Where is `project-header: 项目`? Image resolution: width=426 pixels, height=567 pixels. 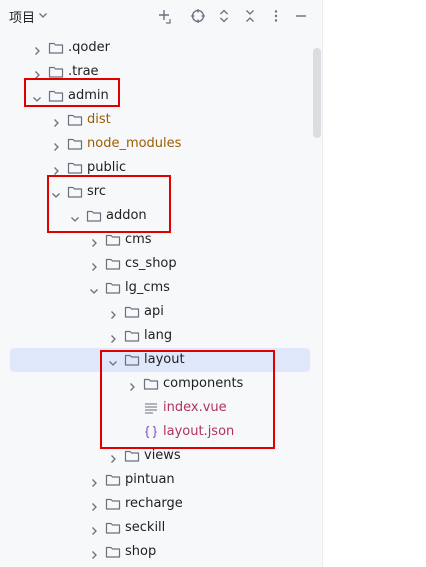 project-header: 项目 is located at coordinates (161, 16).